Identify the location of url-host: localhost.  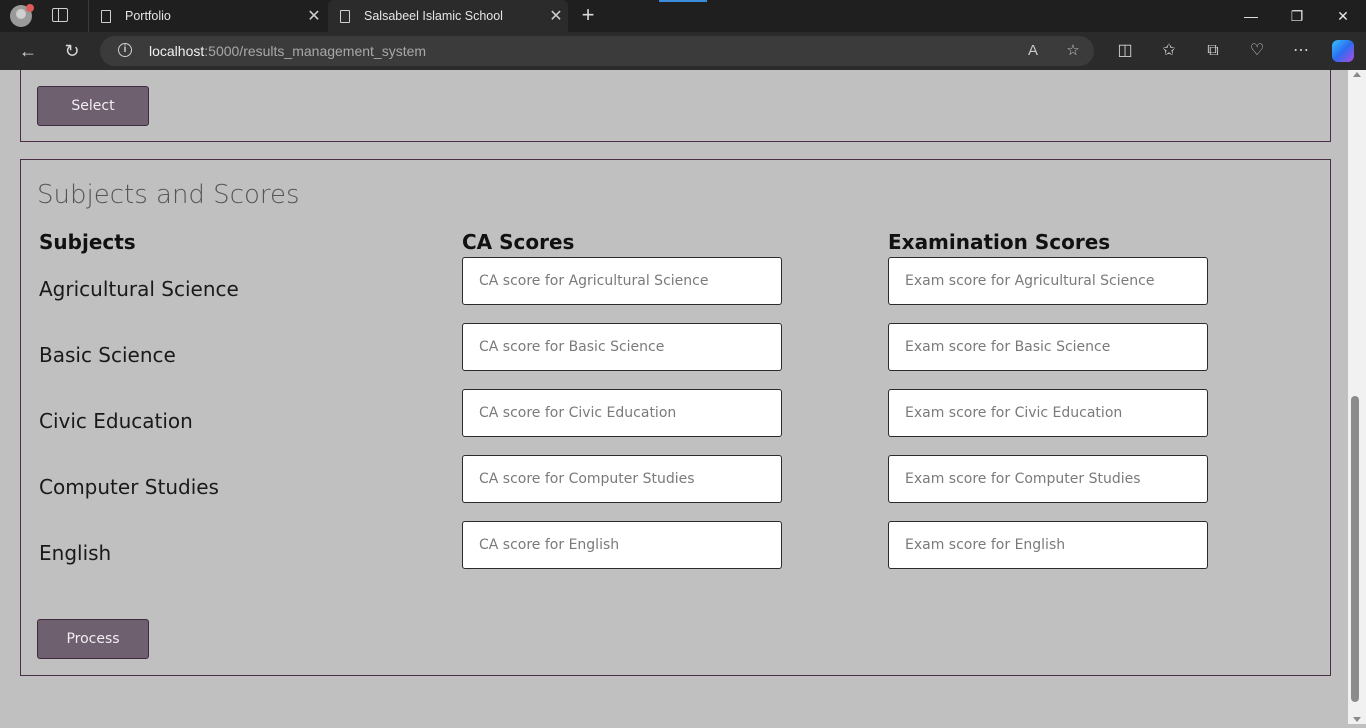
(177, 51).